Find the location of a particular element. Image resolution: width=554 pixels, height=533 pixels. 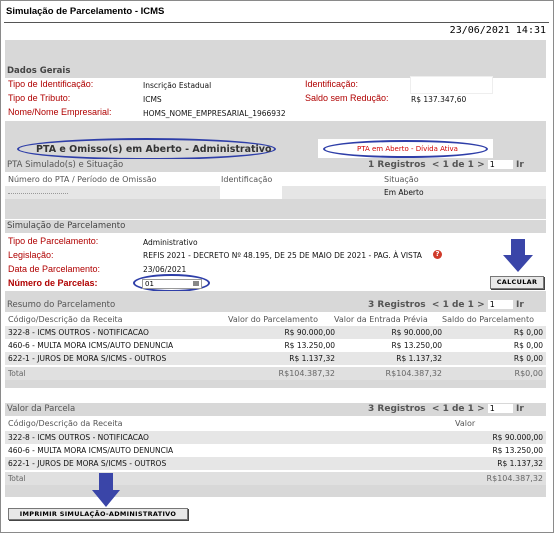

simulacao-footer-band is located at coordinates (275, 295).